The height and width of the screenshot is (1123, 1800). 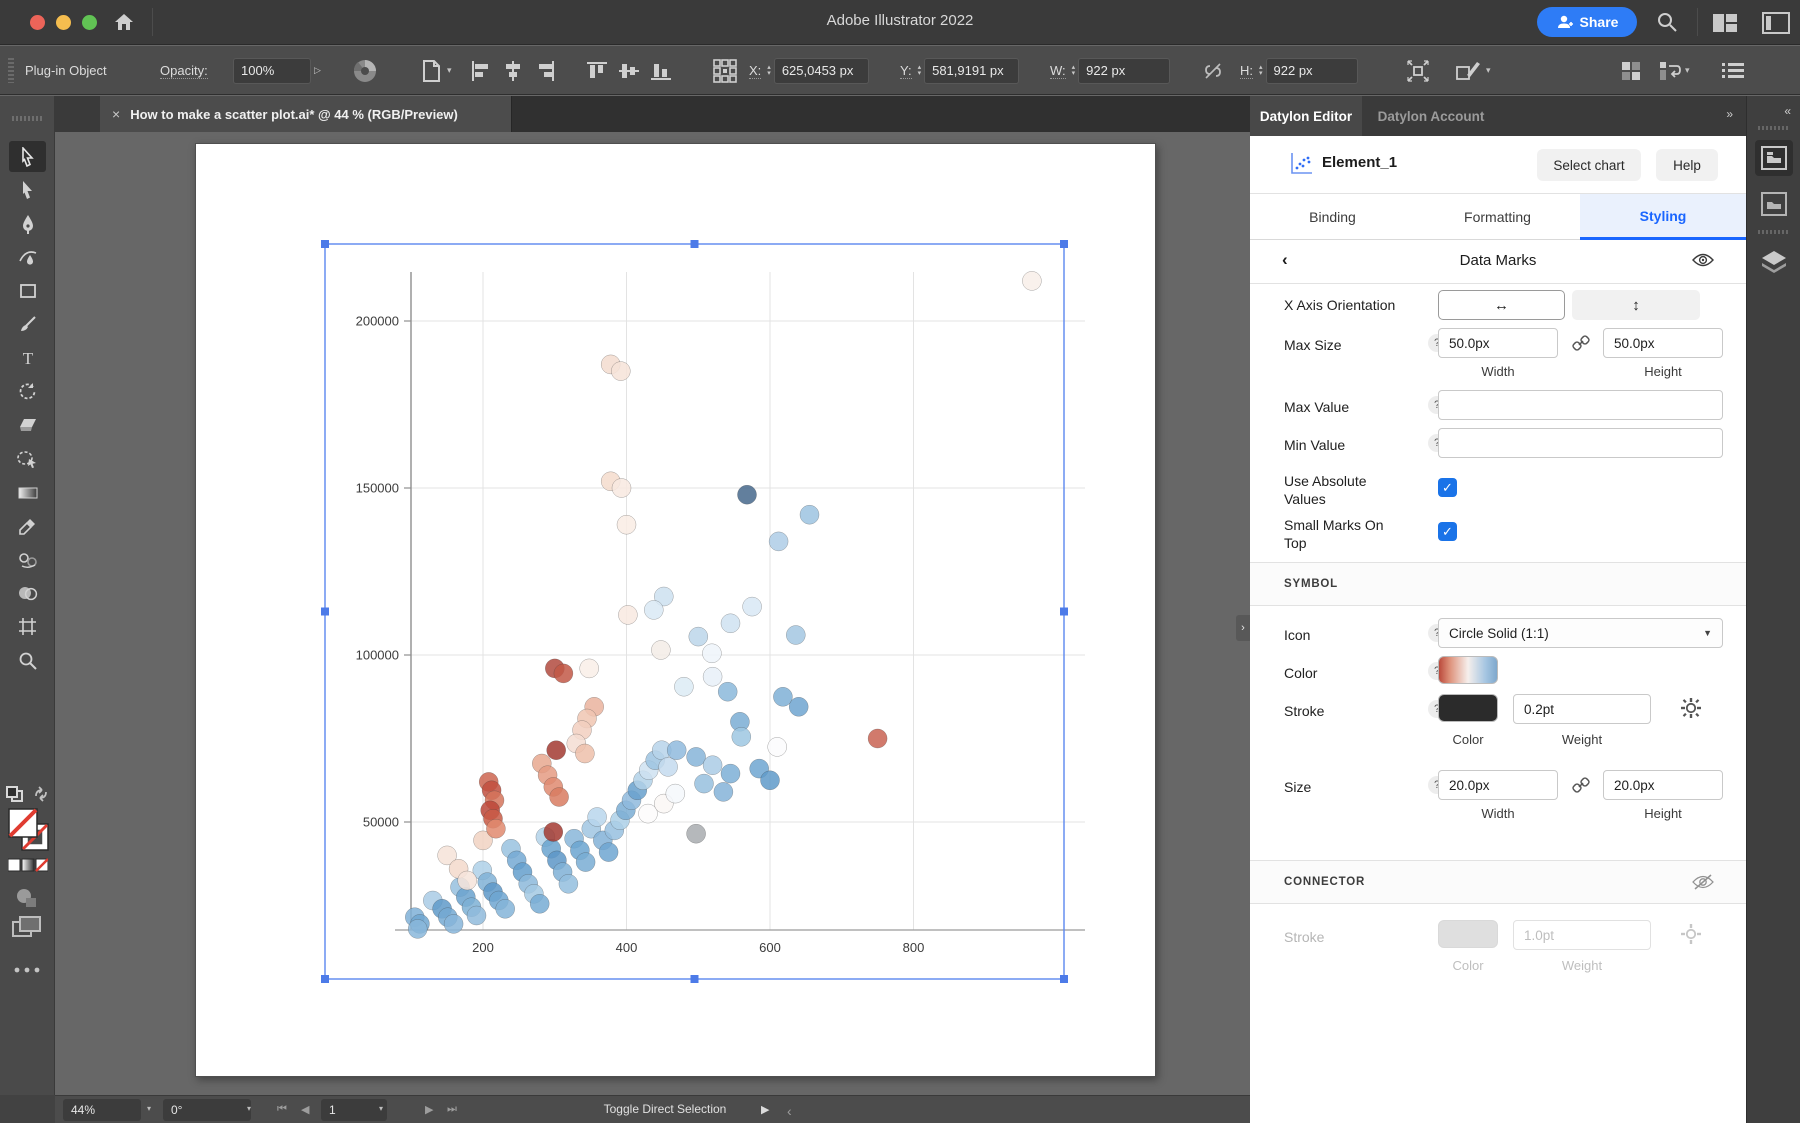 What do you see at coordinates (436, 70) in the screenshot?
I see `document-setup-icon: ▾` at bounding box center [436, 70].